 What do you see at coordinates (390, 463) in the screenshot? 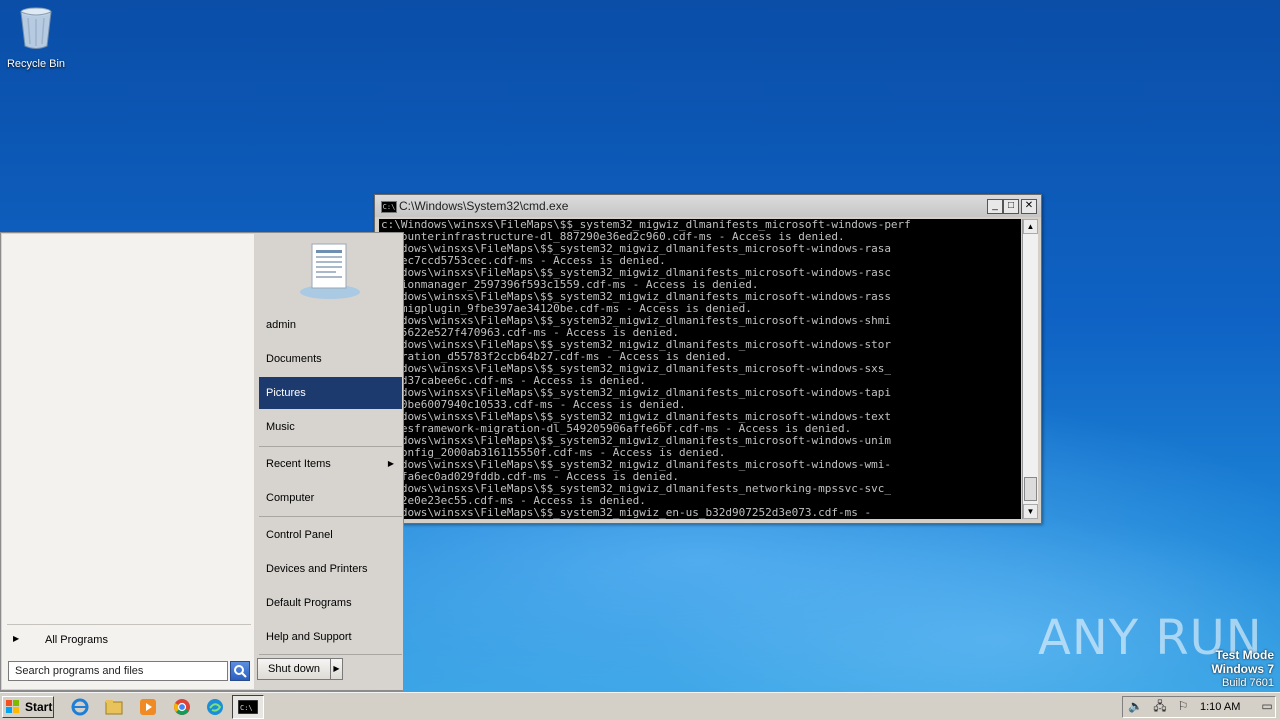
I see `submenu-arrow-icon: ▶` at bounding box center [390, 463].